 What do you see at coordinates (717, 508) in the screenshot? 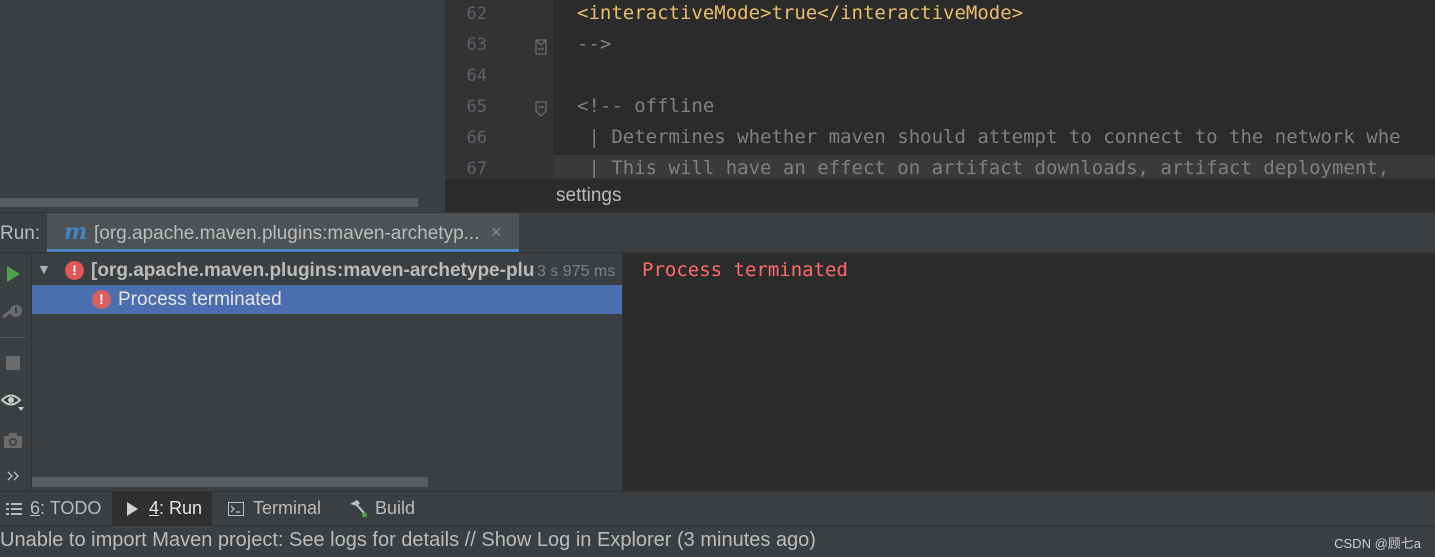
I see `tool-window-bar: 6 : TODO 4 : Run Terminal Build` at bounding box center [717, 508].